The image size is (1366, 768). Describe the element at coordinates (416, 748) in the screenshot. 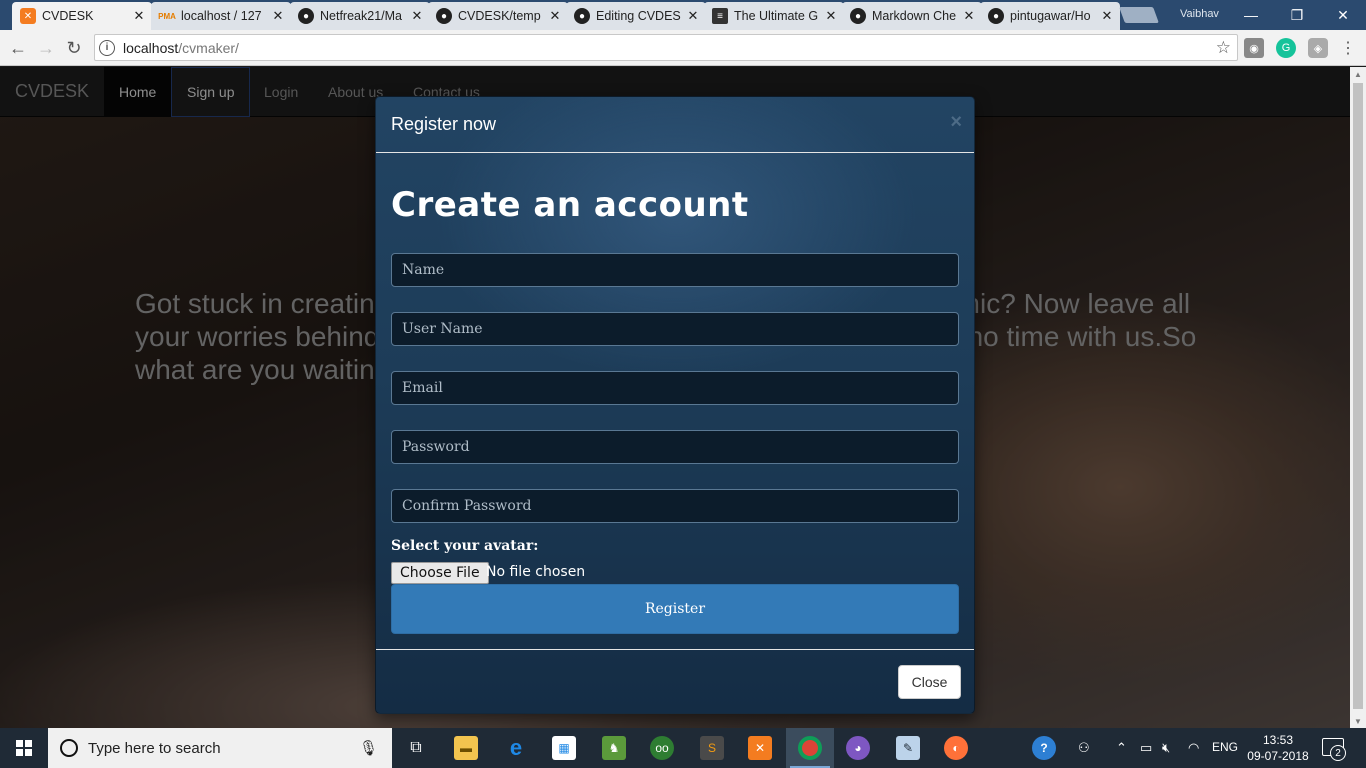

I see `task-view-icon: ⧉` at that location.